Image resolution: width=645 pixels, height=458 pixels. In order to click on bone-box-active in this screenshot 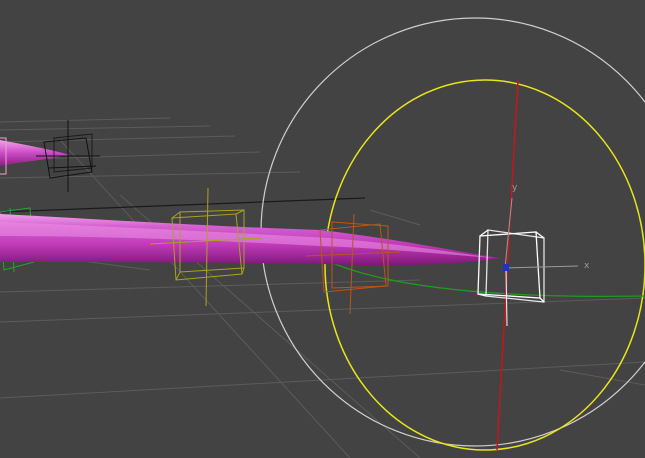, I will do `click(511, 266)`.